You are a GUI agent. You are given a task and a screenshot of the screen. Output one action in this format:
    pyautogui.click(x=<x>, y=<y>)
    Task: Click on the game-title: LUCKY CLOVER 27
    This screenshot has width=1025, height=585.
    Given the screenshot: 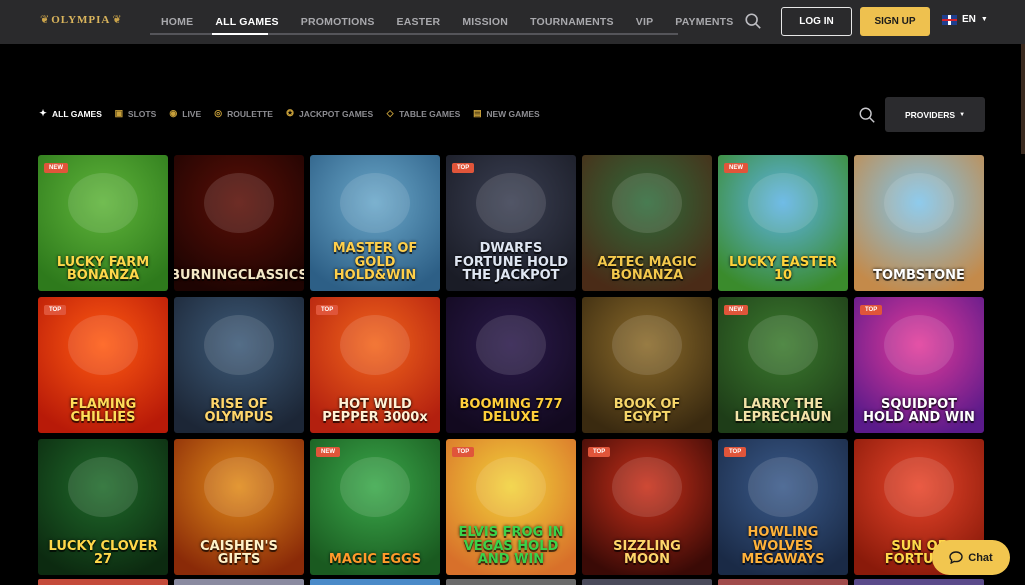 What is the action you would take?
    pyautogui.click(x=103, y=553)
    